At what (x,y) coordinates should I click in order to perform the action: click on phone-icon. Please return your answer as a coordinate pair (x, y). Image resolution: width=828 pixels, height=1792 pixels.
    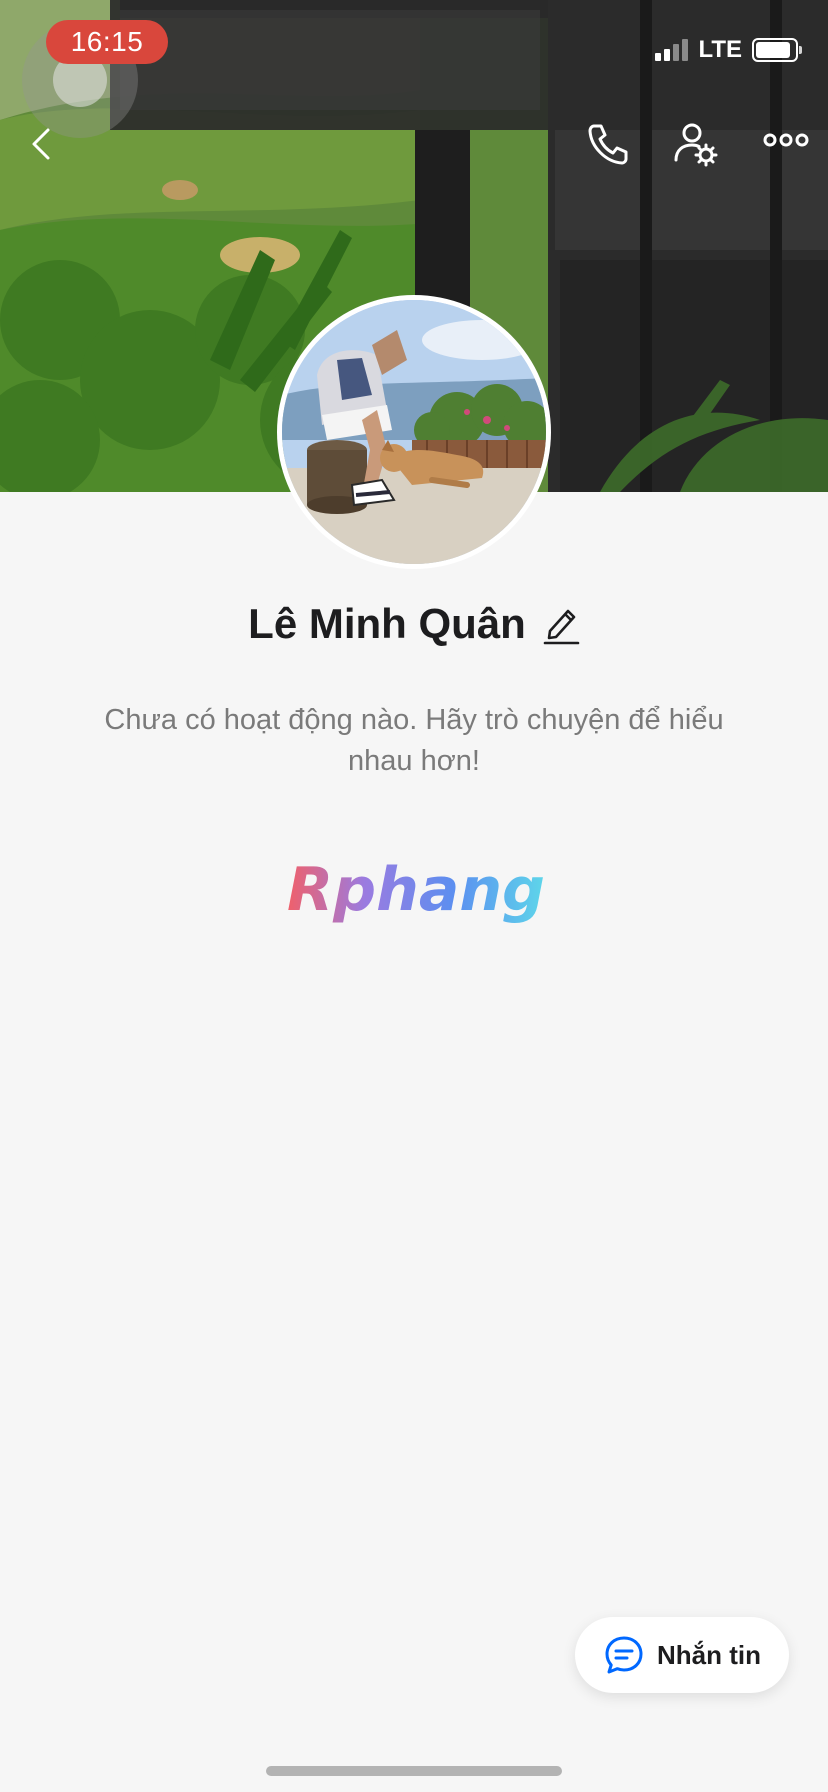
    Looking at the image, I should click on (608, 144).